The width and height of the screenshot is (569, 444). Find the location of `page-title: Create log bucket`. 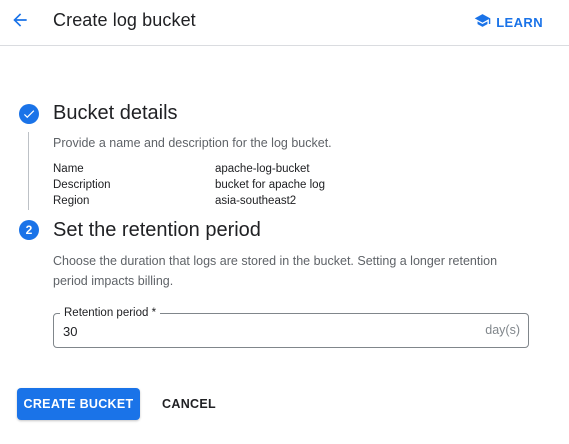

page-title: Create log bucket is located at coordinates (124, 20).